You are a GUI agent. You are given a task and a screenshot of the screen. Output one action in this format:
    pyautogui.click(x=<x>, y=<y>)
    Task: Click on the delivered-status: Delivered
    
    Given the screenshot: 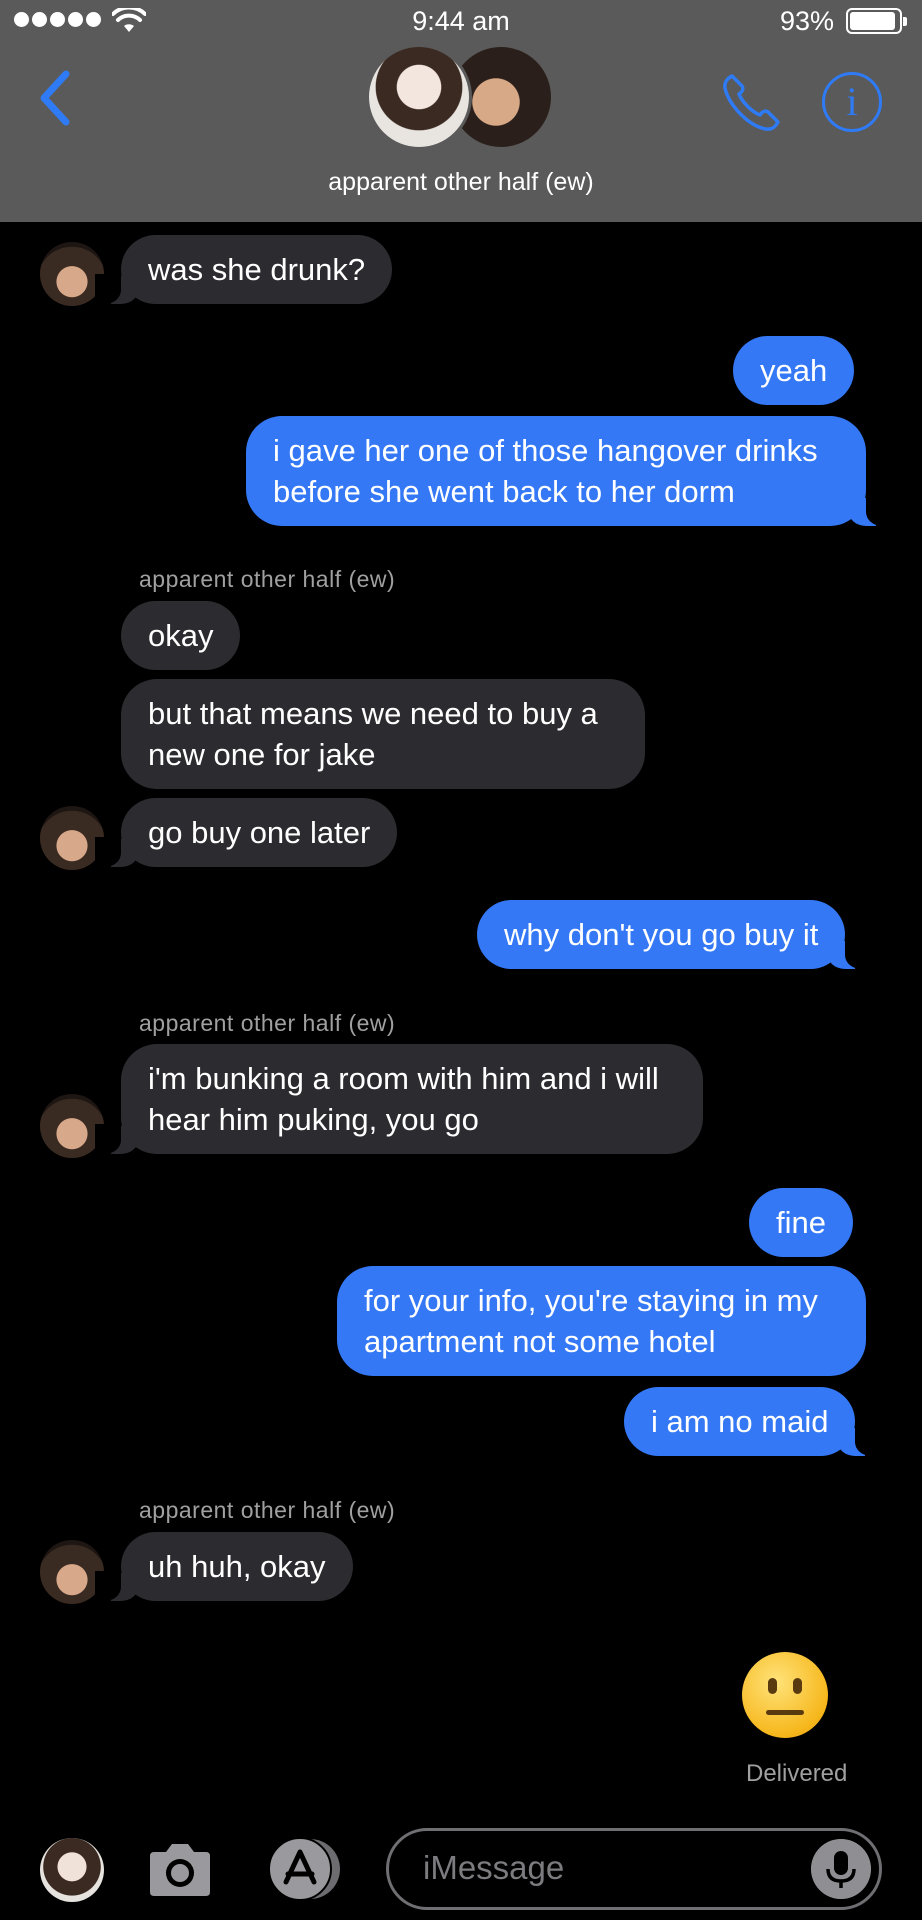 What is the action you would take?
    pyautogui.click(x=797, y=1773)
    